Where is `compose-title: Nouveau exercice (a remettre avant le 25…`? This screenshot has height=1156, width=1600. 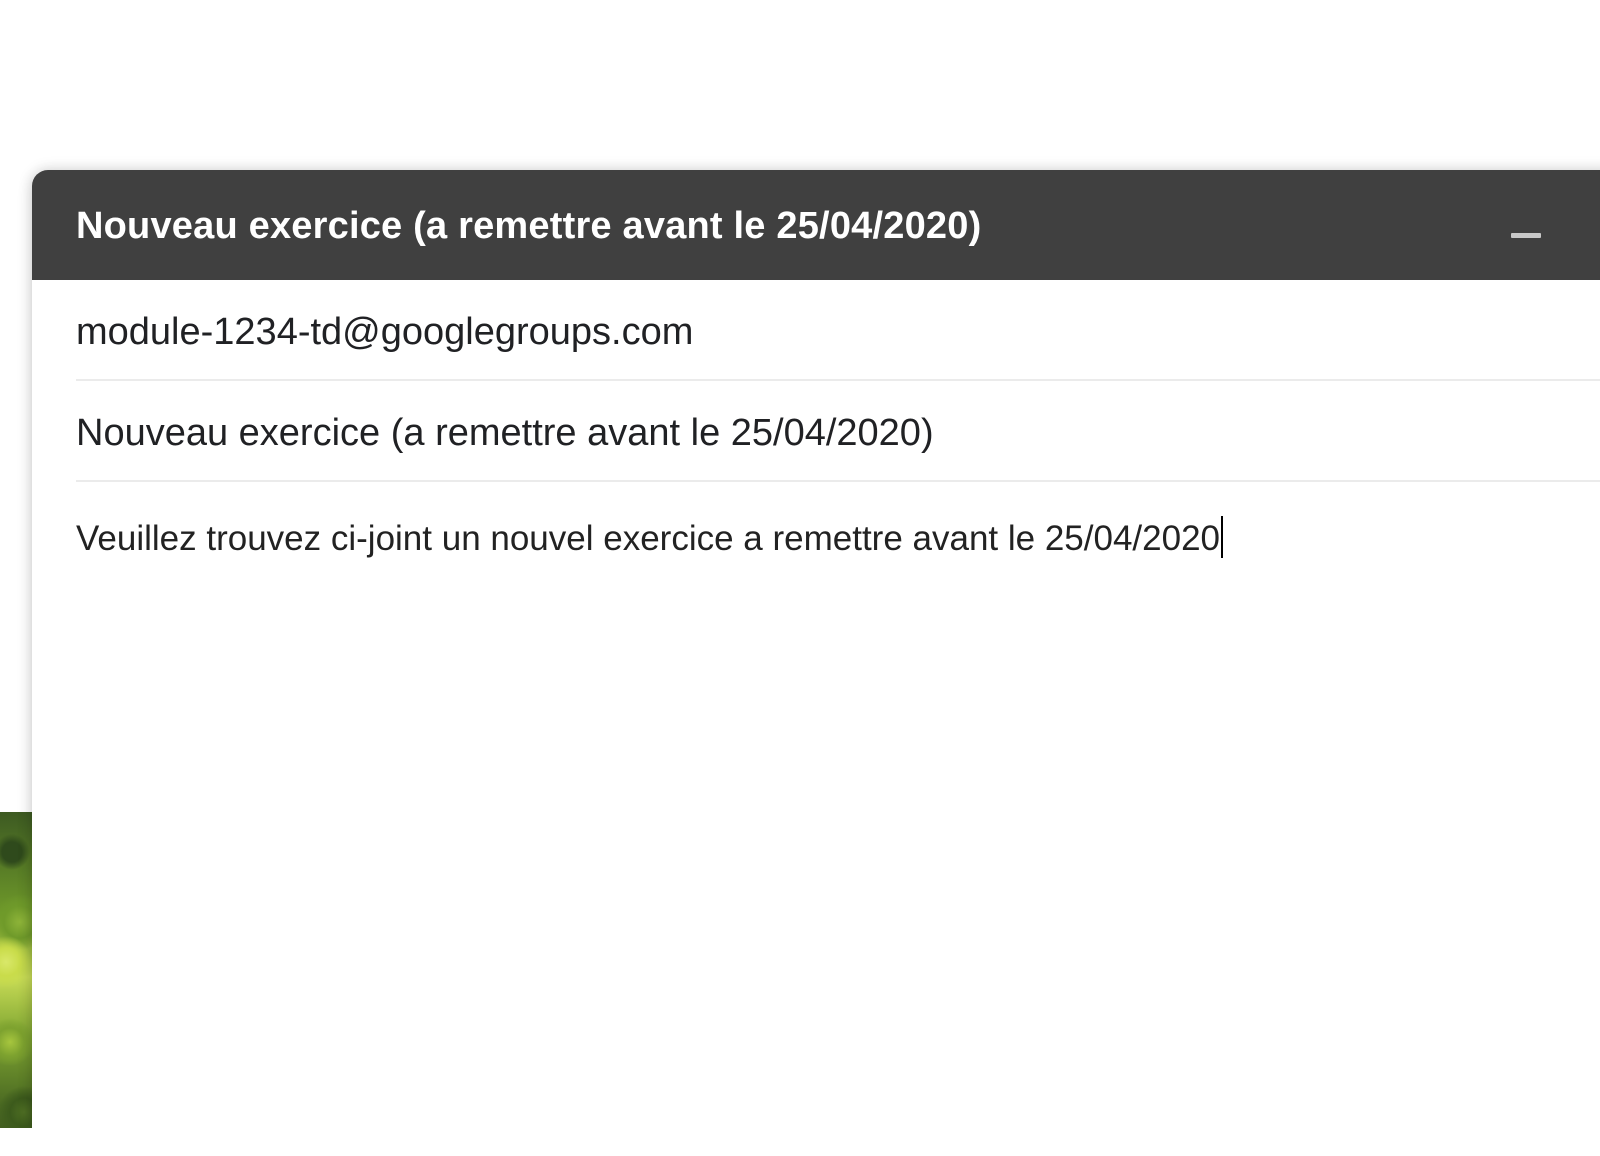
compose-title: Nouveau exercice (a remettre avant le 25… is located at coordinates (529, 226).